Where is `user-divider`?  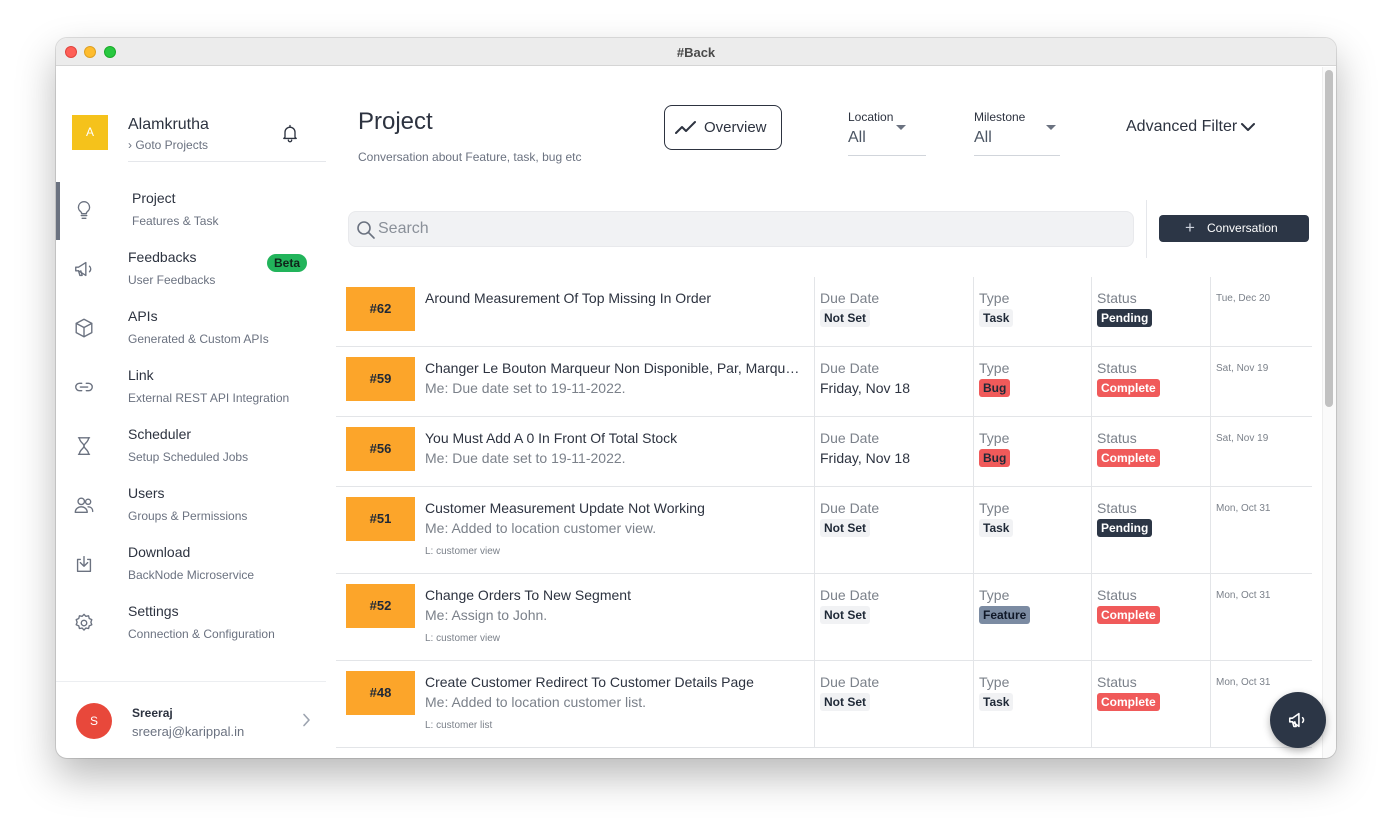 user-divider is located at coordinates (191, 681).